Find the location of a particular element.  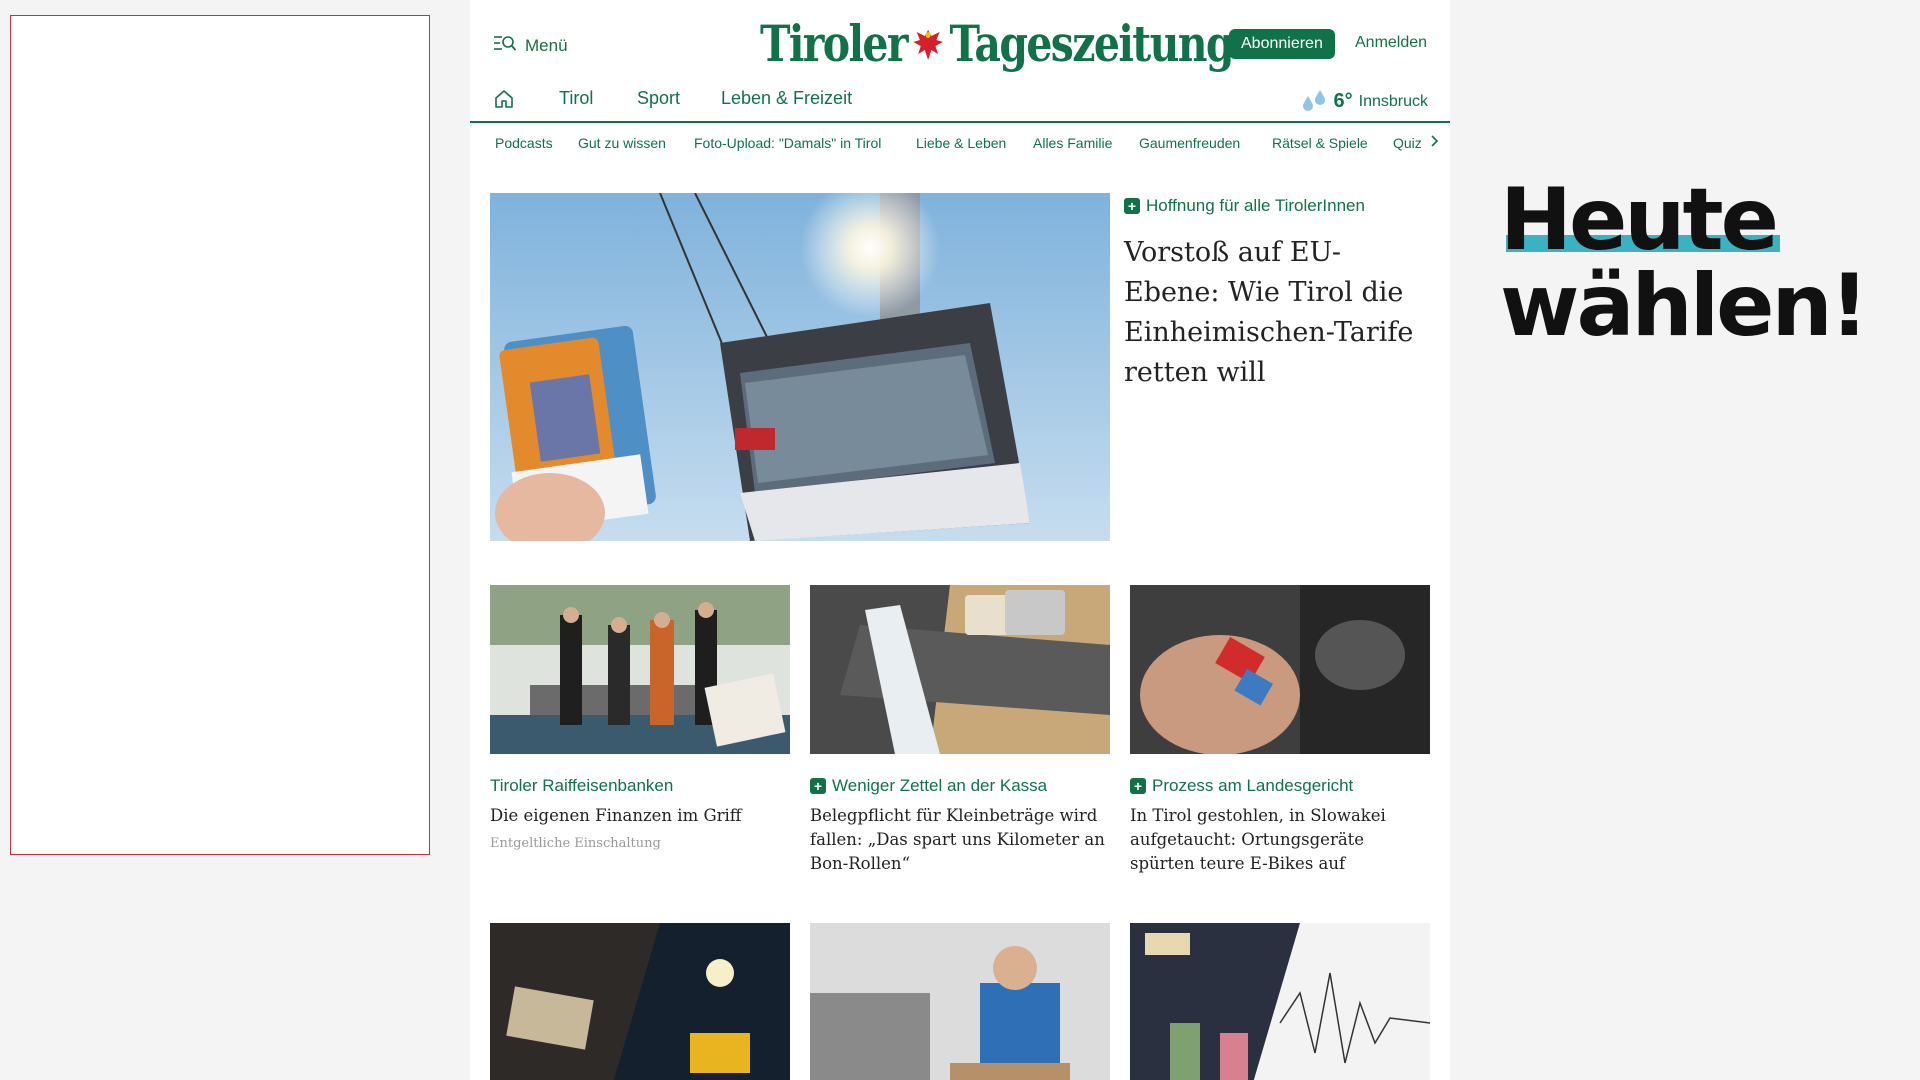

subnav-liebe-leben: Liebe & Leben is located at coordinates (961, 143).